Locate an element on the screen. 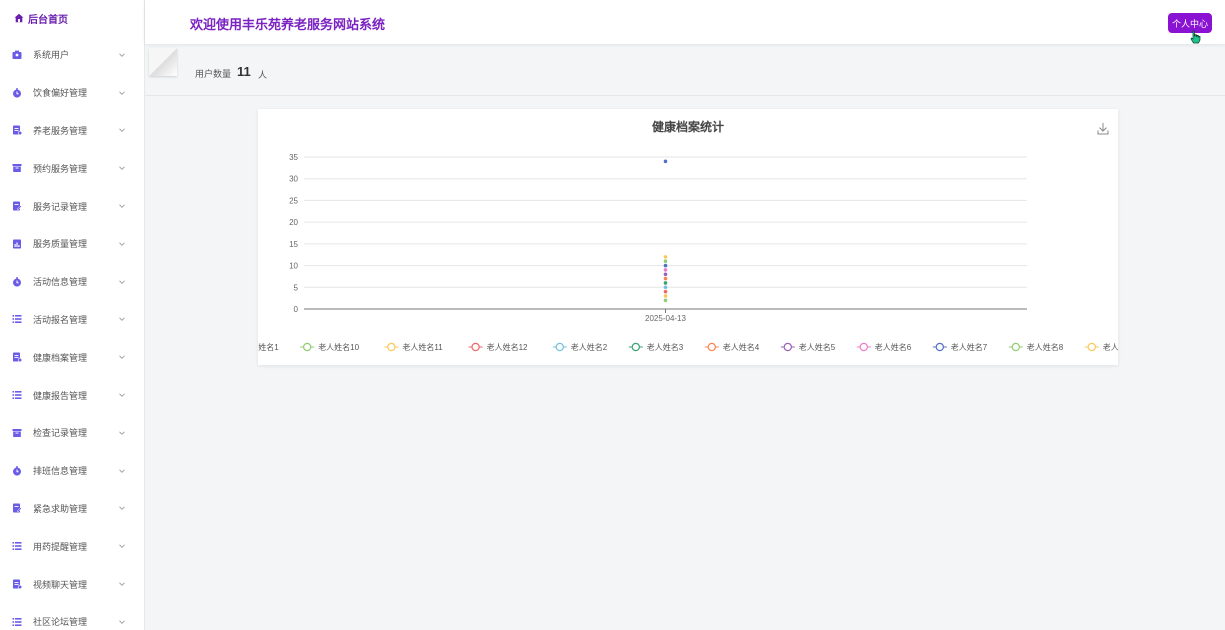  y-tick-label: 35 is located at coordinates (293, 157).